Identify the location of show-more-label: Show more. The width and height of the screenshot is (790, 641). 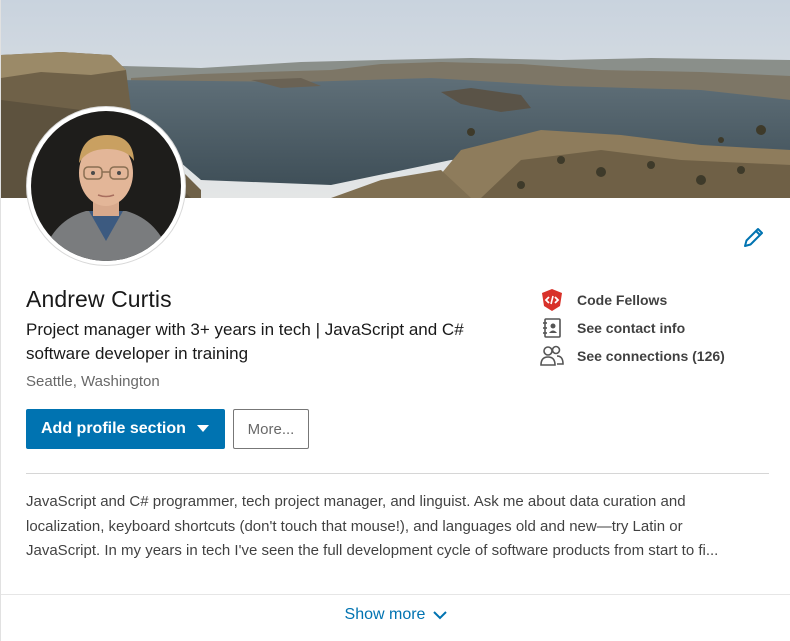
(385, 614).